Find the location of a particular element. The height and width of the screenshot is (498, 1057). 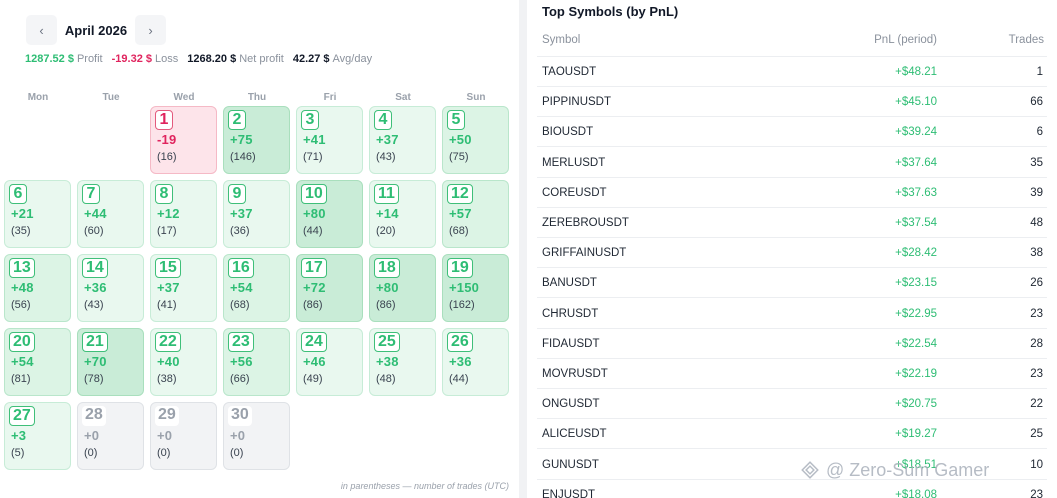

weekday-label: Thu is located at coordinates (257, 97).